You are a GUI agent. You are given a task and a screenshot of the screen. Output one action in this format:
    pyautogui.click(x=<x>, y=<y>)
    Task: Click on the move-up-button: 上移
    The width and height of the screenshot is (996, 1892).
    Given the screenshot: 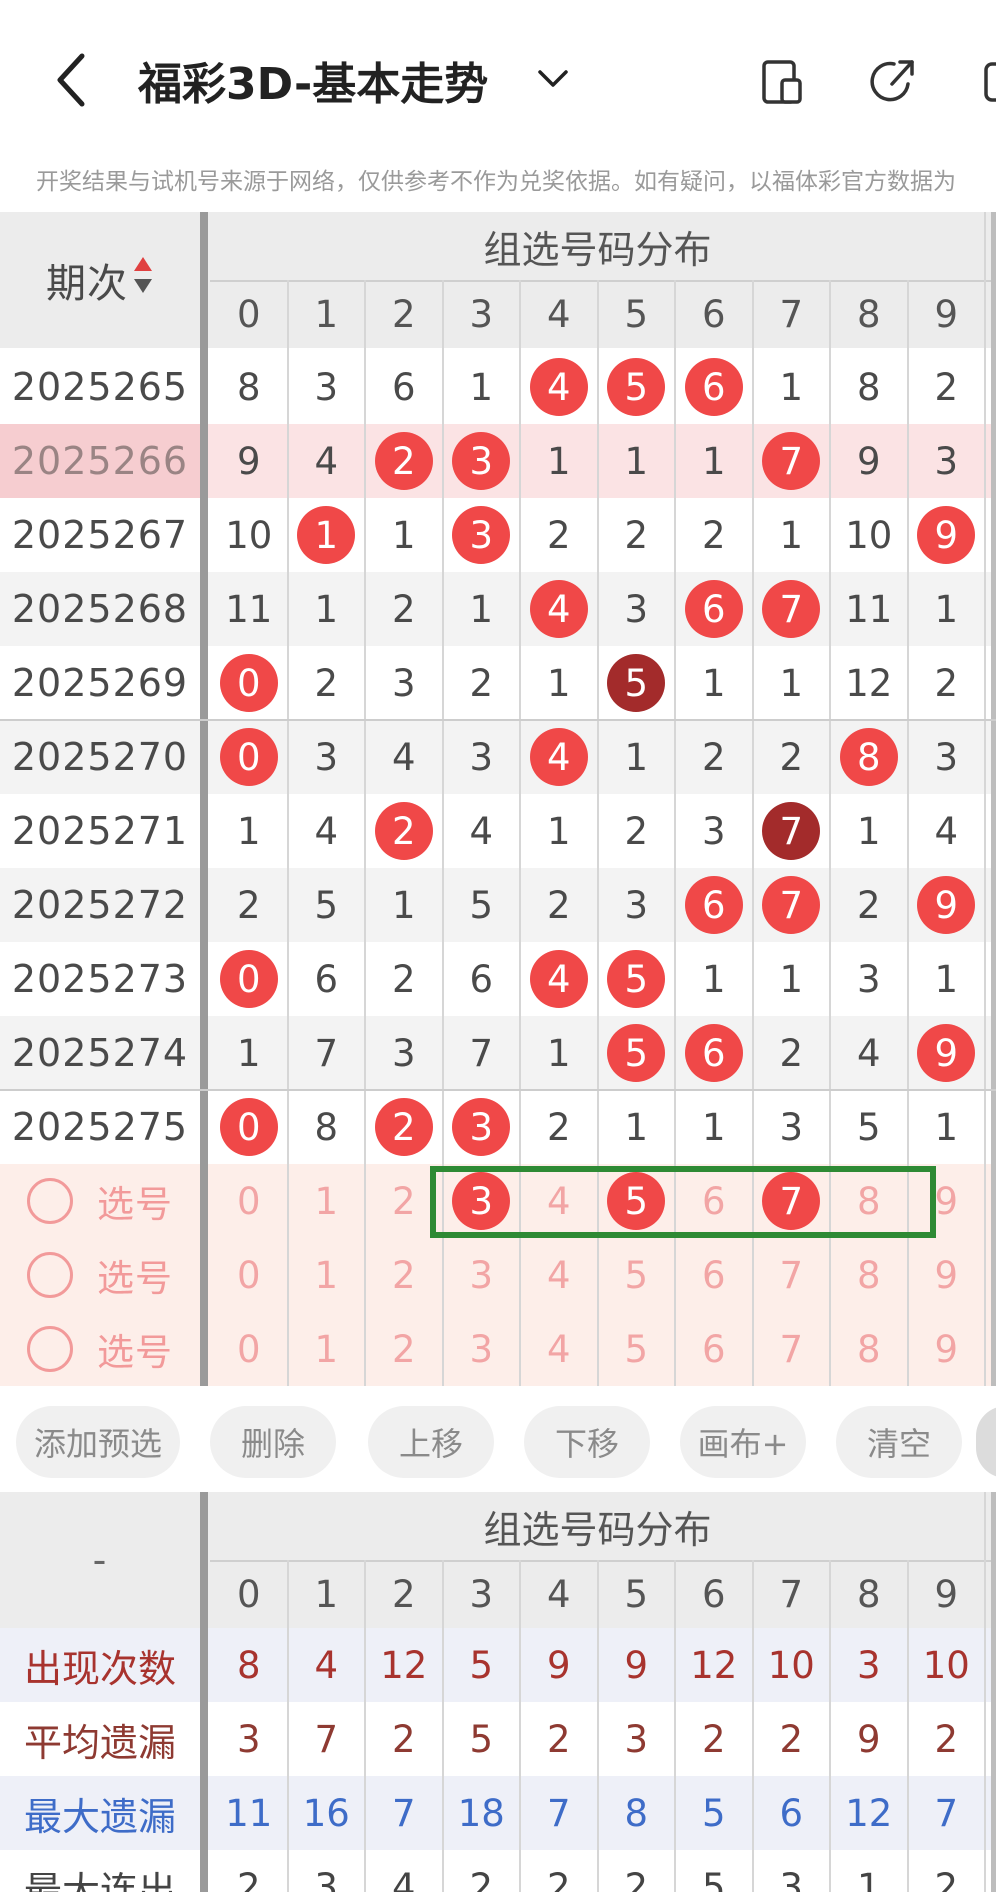 What is the action you would take?
    pyautogui.click(x=431, y=1442)
    